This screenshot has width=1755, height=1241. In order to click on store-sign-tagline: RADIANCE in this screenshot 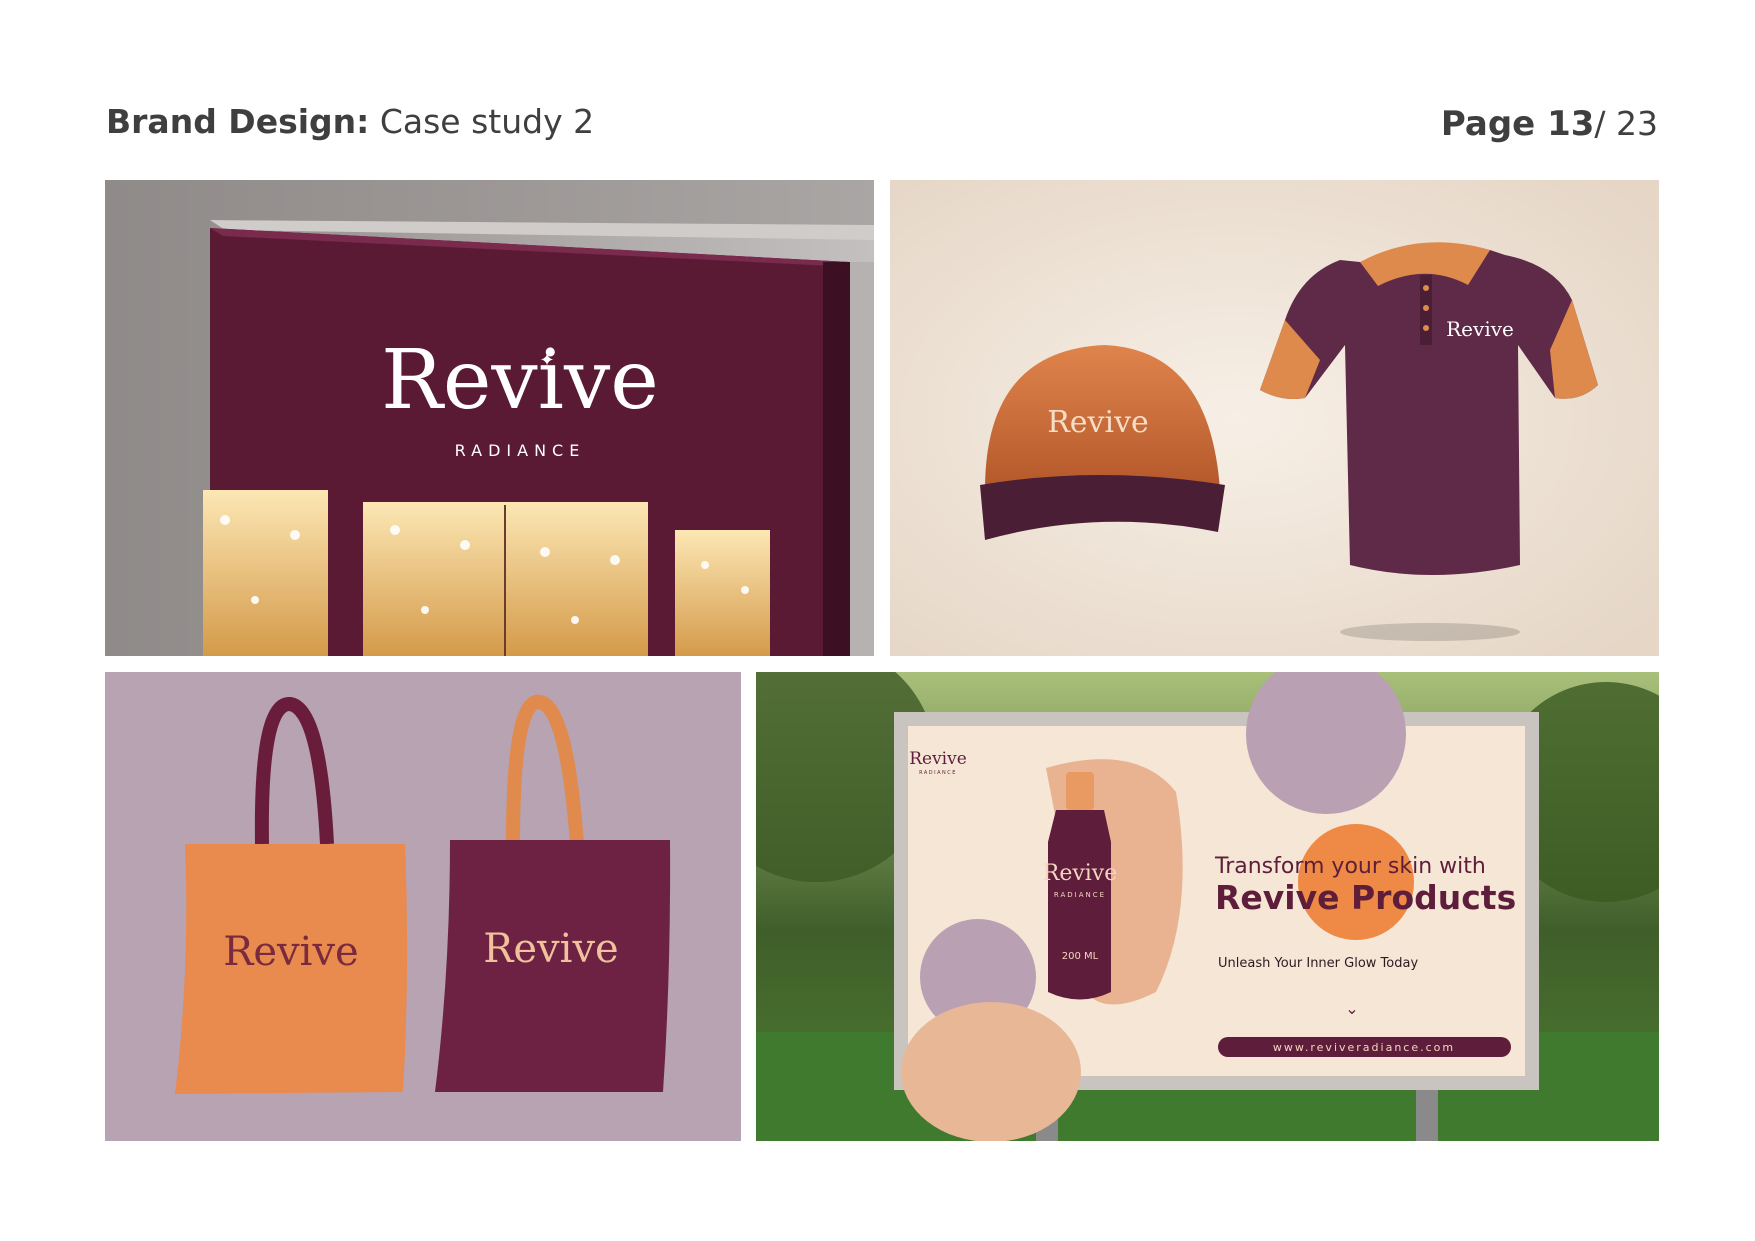, I will do `click(520, 450)`.